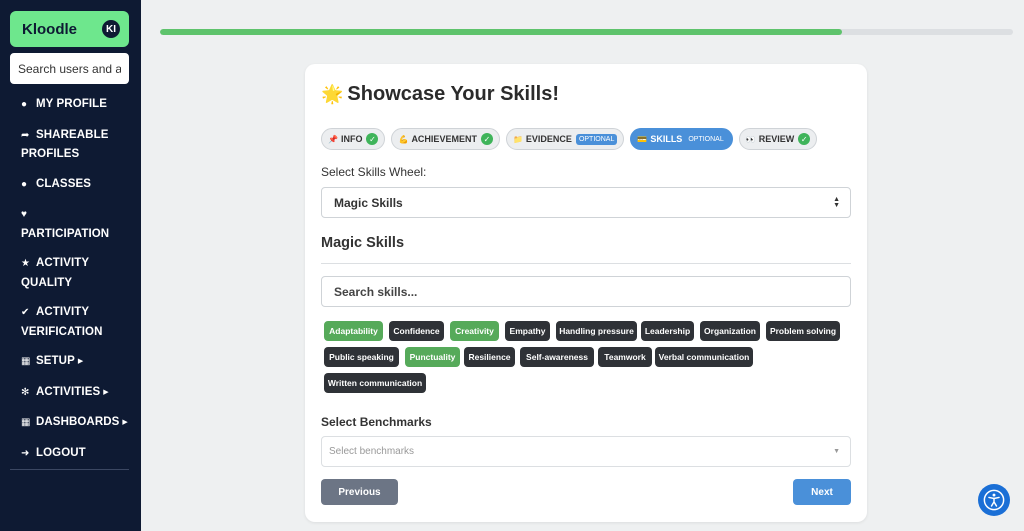  Describe the element at coordinates (453, 94) in the screenshot. I see `page-title-text: Showcase Your Skills!` at that location.